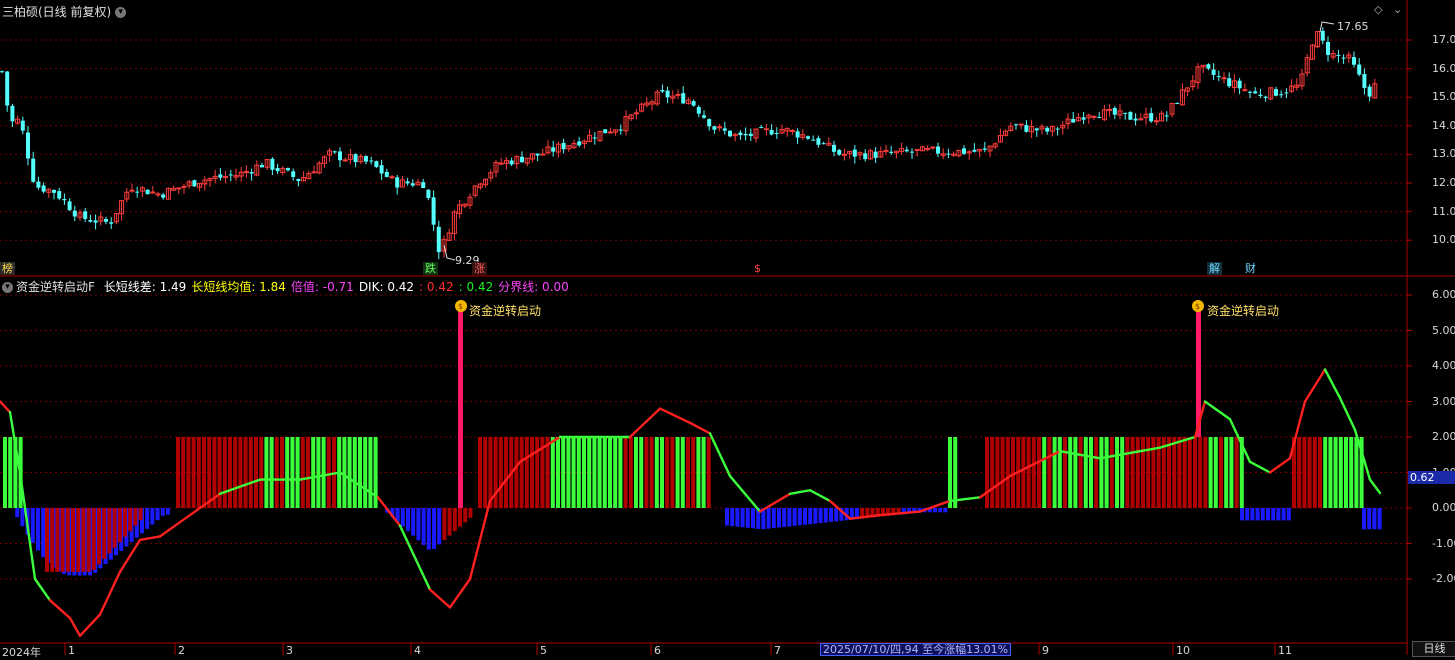  Describe the element at coordinates (121, 12) in the screenshot. I see `chevron-down-icon: ▾` at that location.